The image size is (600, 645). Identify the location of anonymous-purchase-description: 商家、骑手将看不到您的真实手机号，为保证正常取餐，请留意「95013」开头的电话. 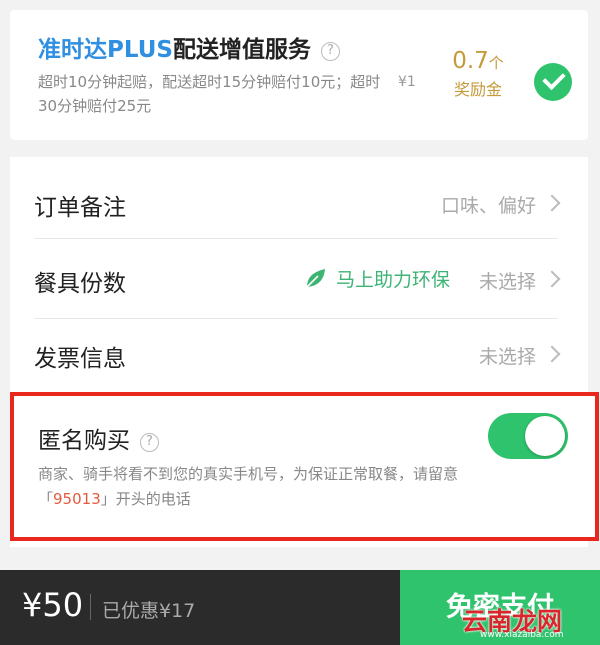
(273, 487).